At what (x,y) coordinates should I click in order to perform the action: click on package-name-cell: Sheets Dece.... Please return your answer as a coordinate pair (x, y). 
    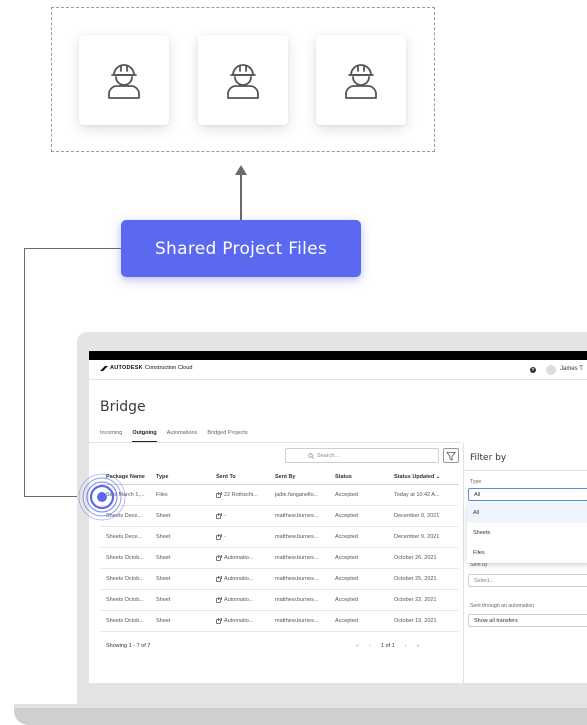
    Looking at the image, I should click on (124, 537).